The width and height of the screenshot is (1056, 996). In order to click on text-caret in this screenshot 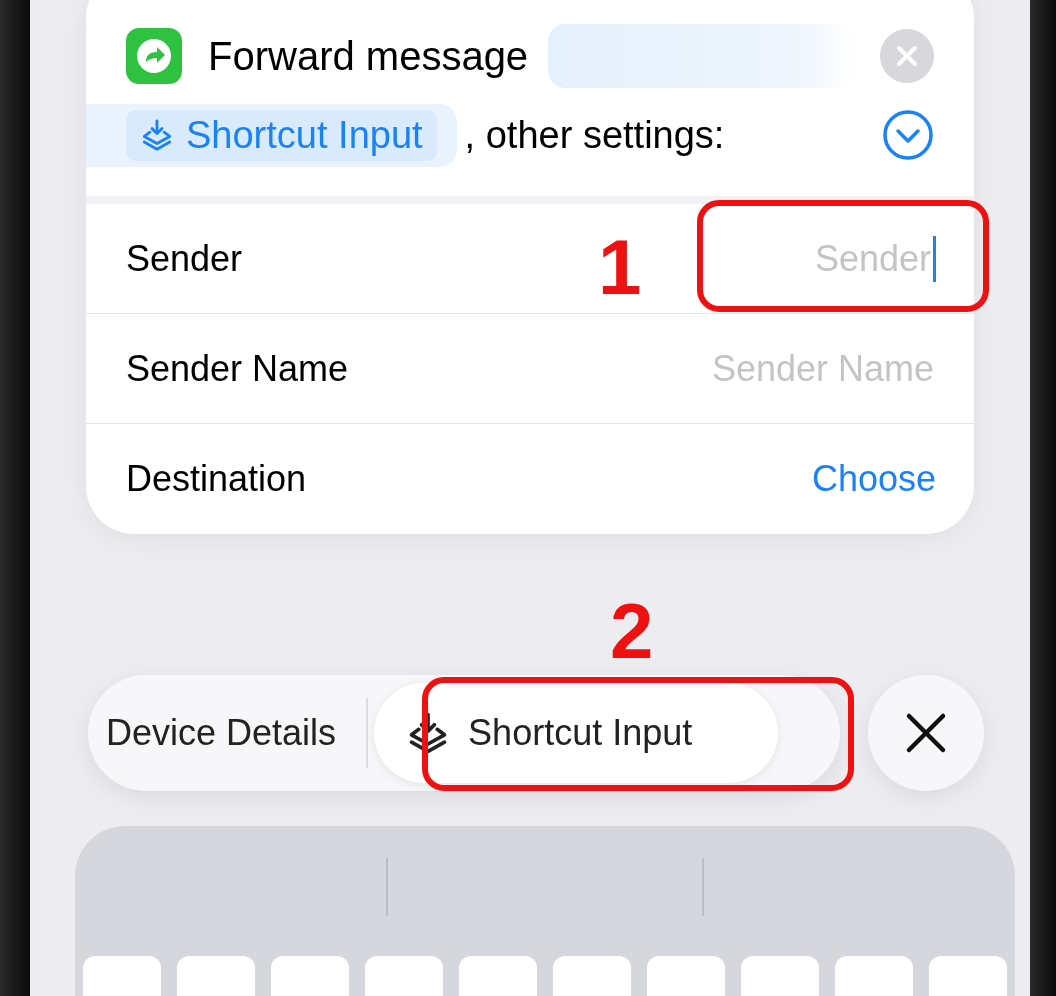, I will do `click(934, 258)`.